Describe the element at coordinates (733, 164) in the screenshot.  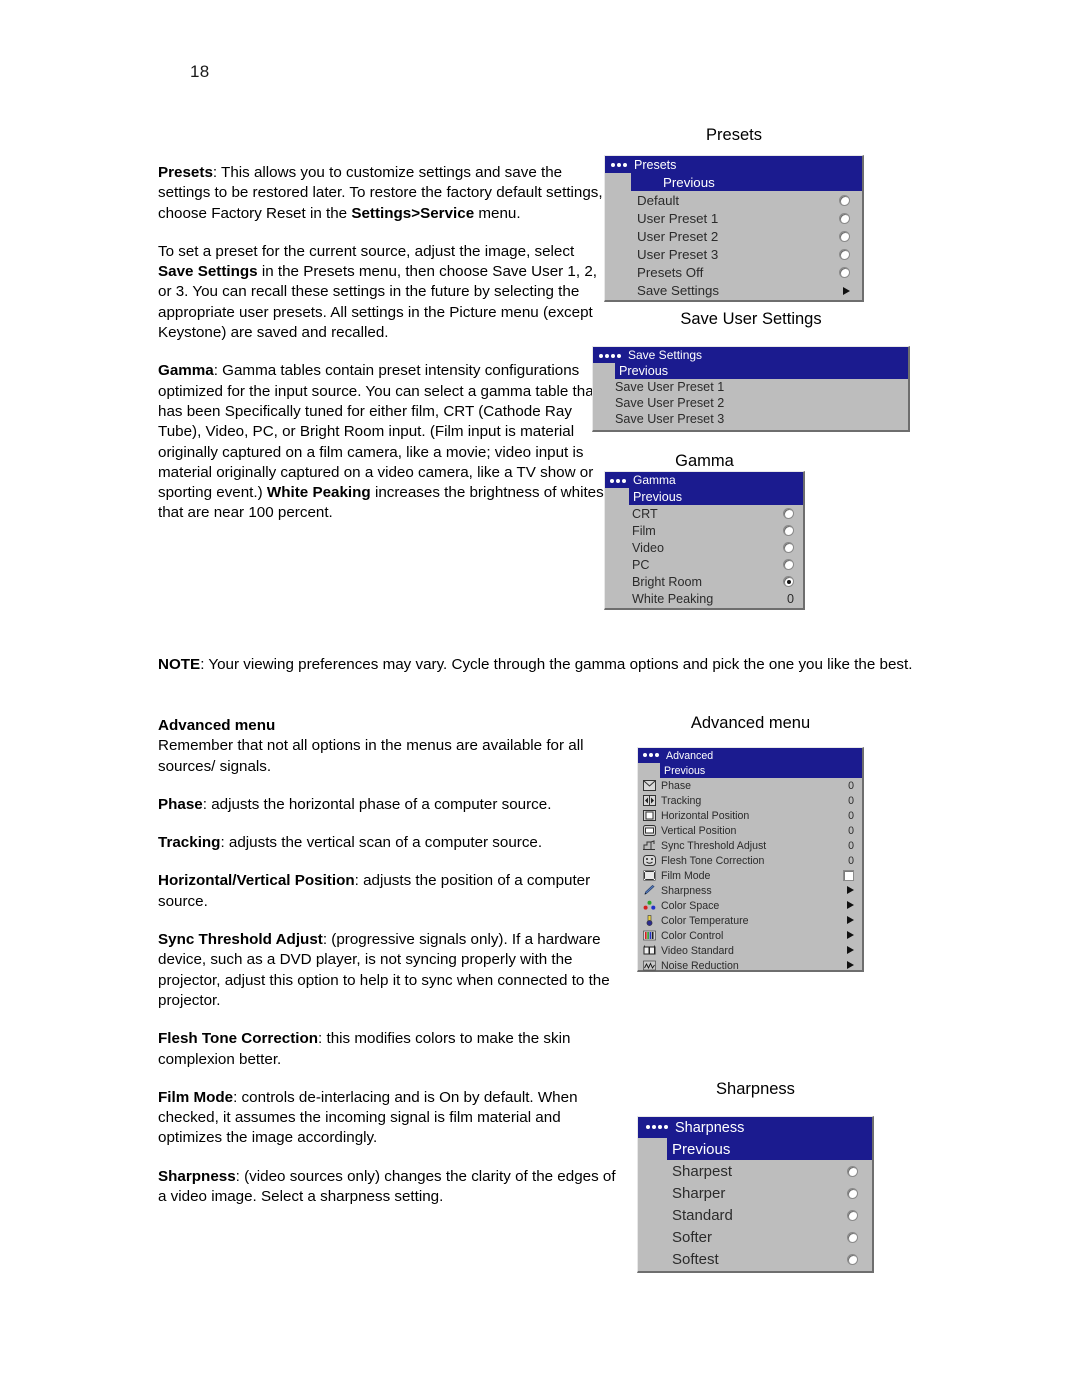
I see `menu-title-bar: Presets` at that location.